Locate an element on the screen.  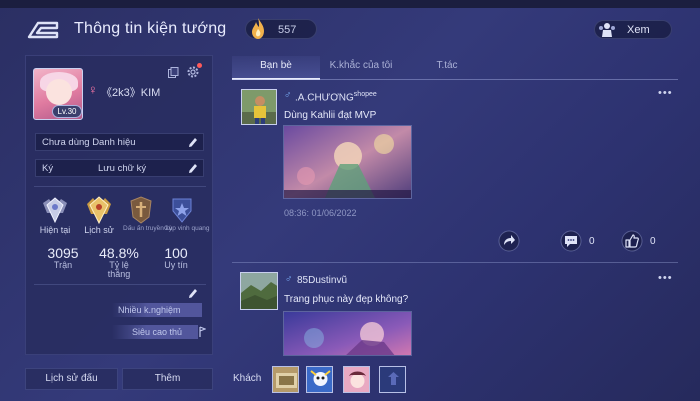
player-name: 《2k3》KIM is located at coordinates (131, 93).